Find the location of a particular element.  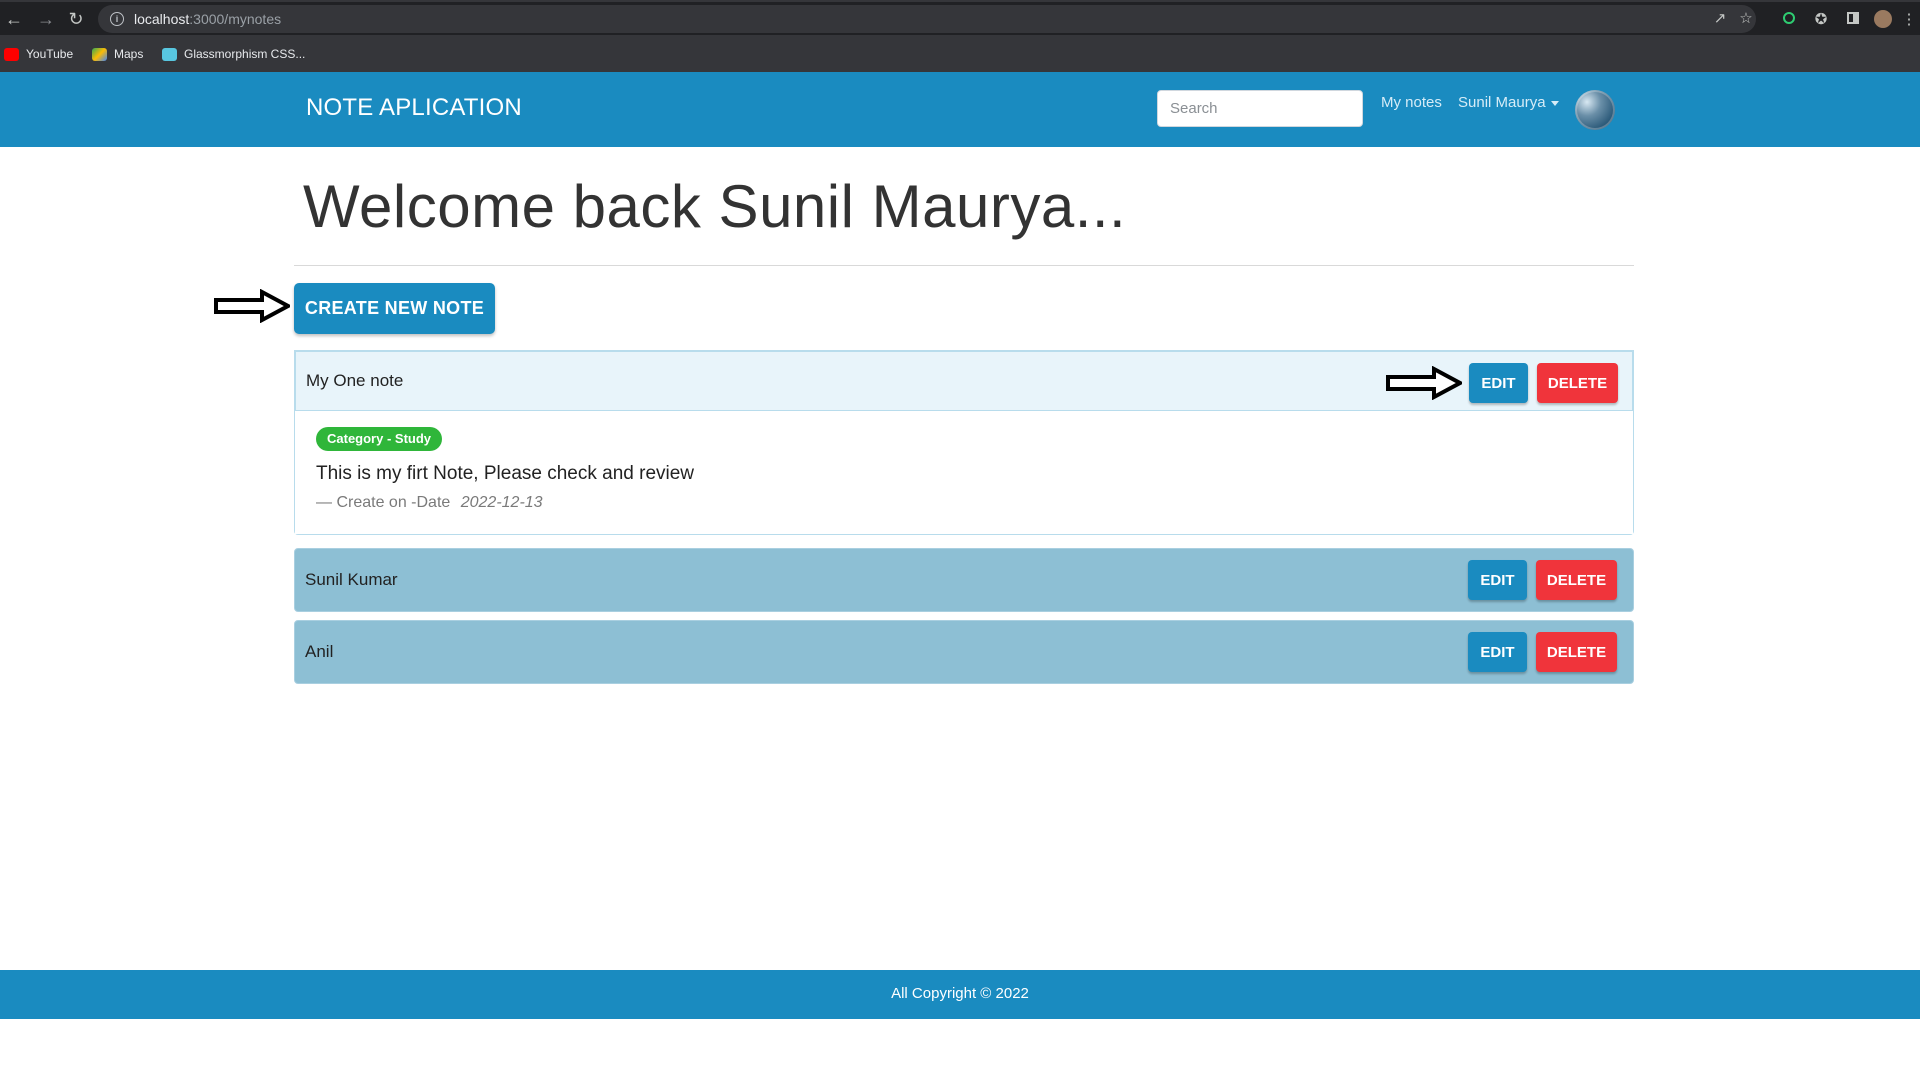

menu-kebab-icon: ⋮ is located at coordinates (1909, 20).